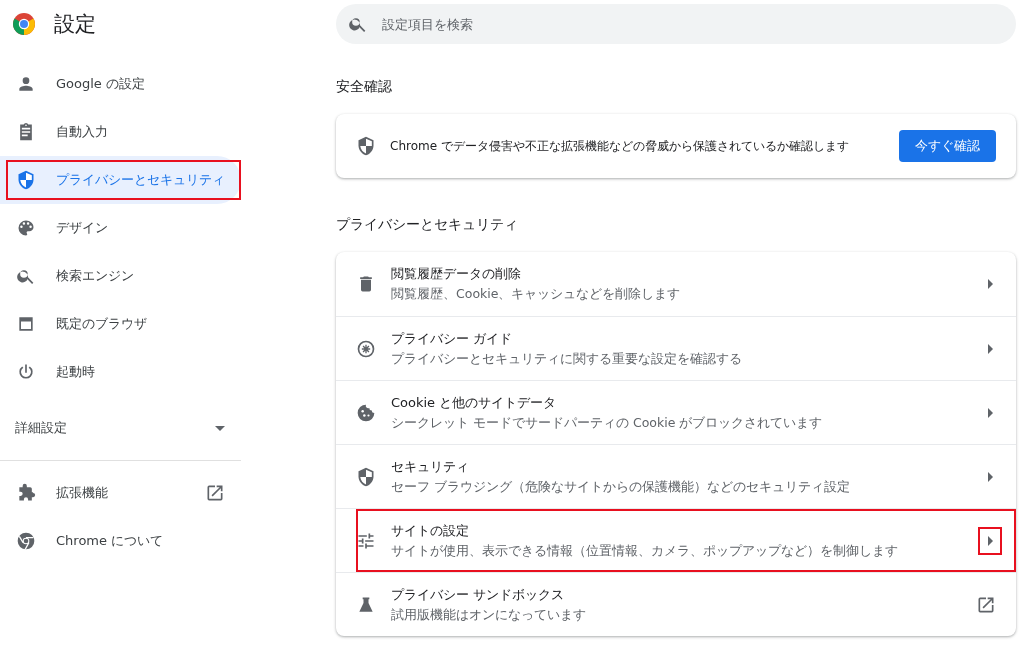  I want to click on row-title: プライバシー サンドボックス, so click(676, 594).